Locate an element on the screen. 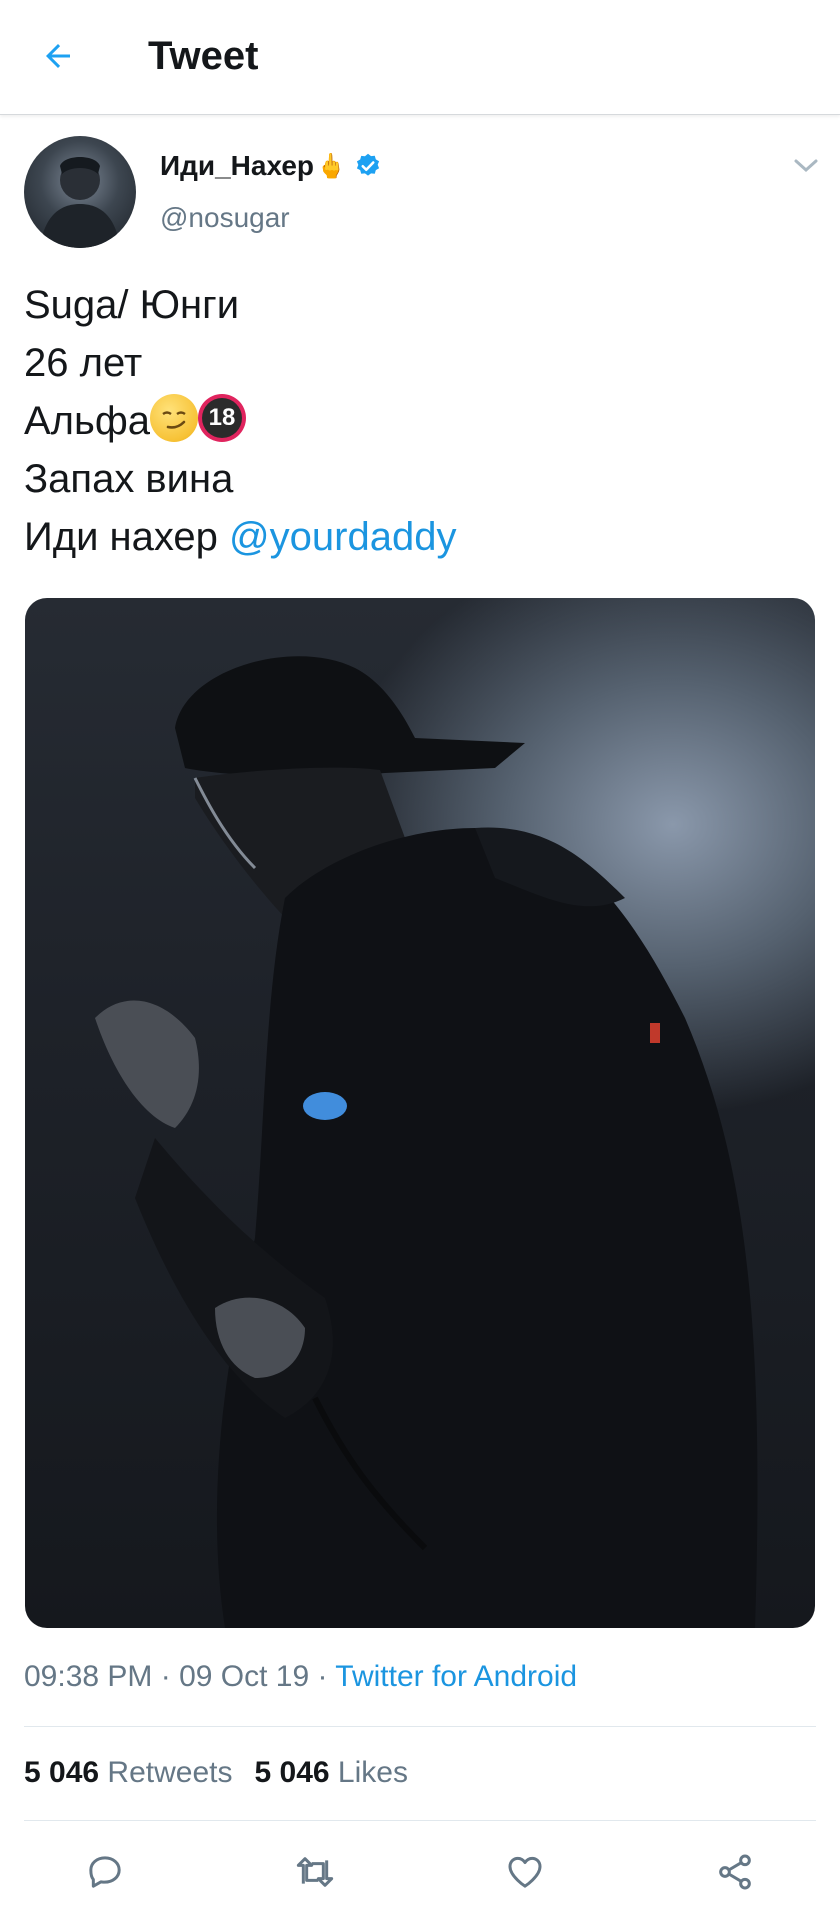  tweet-date: 09 Oct 19 is located at coordinates (244, 1676).